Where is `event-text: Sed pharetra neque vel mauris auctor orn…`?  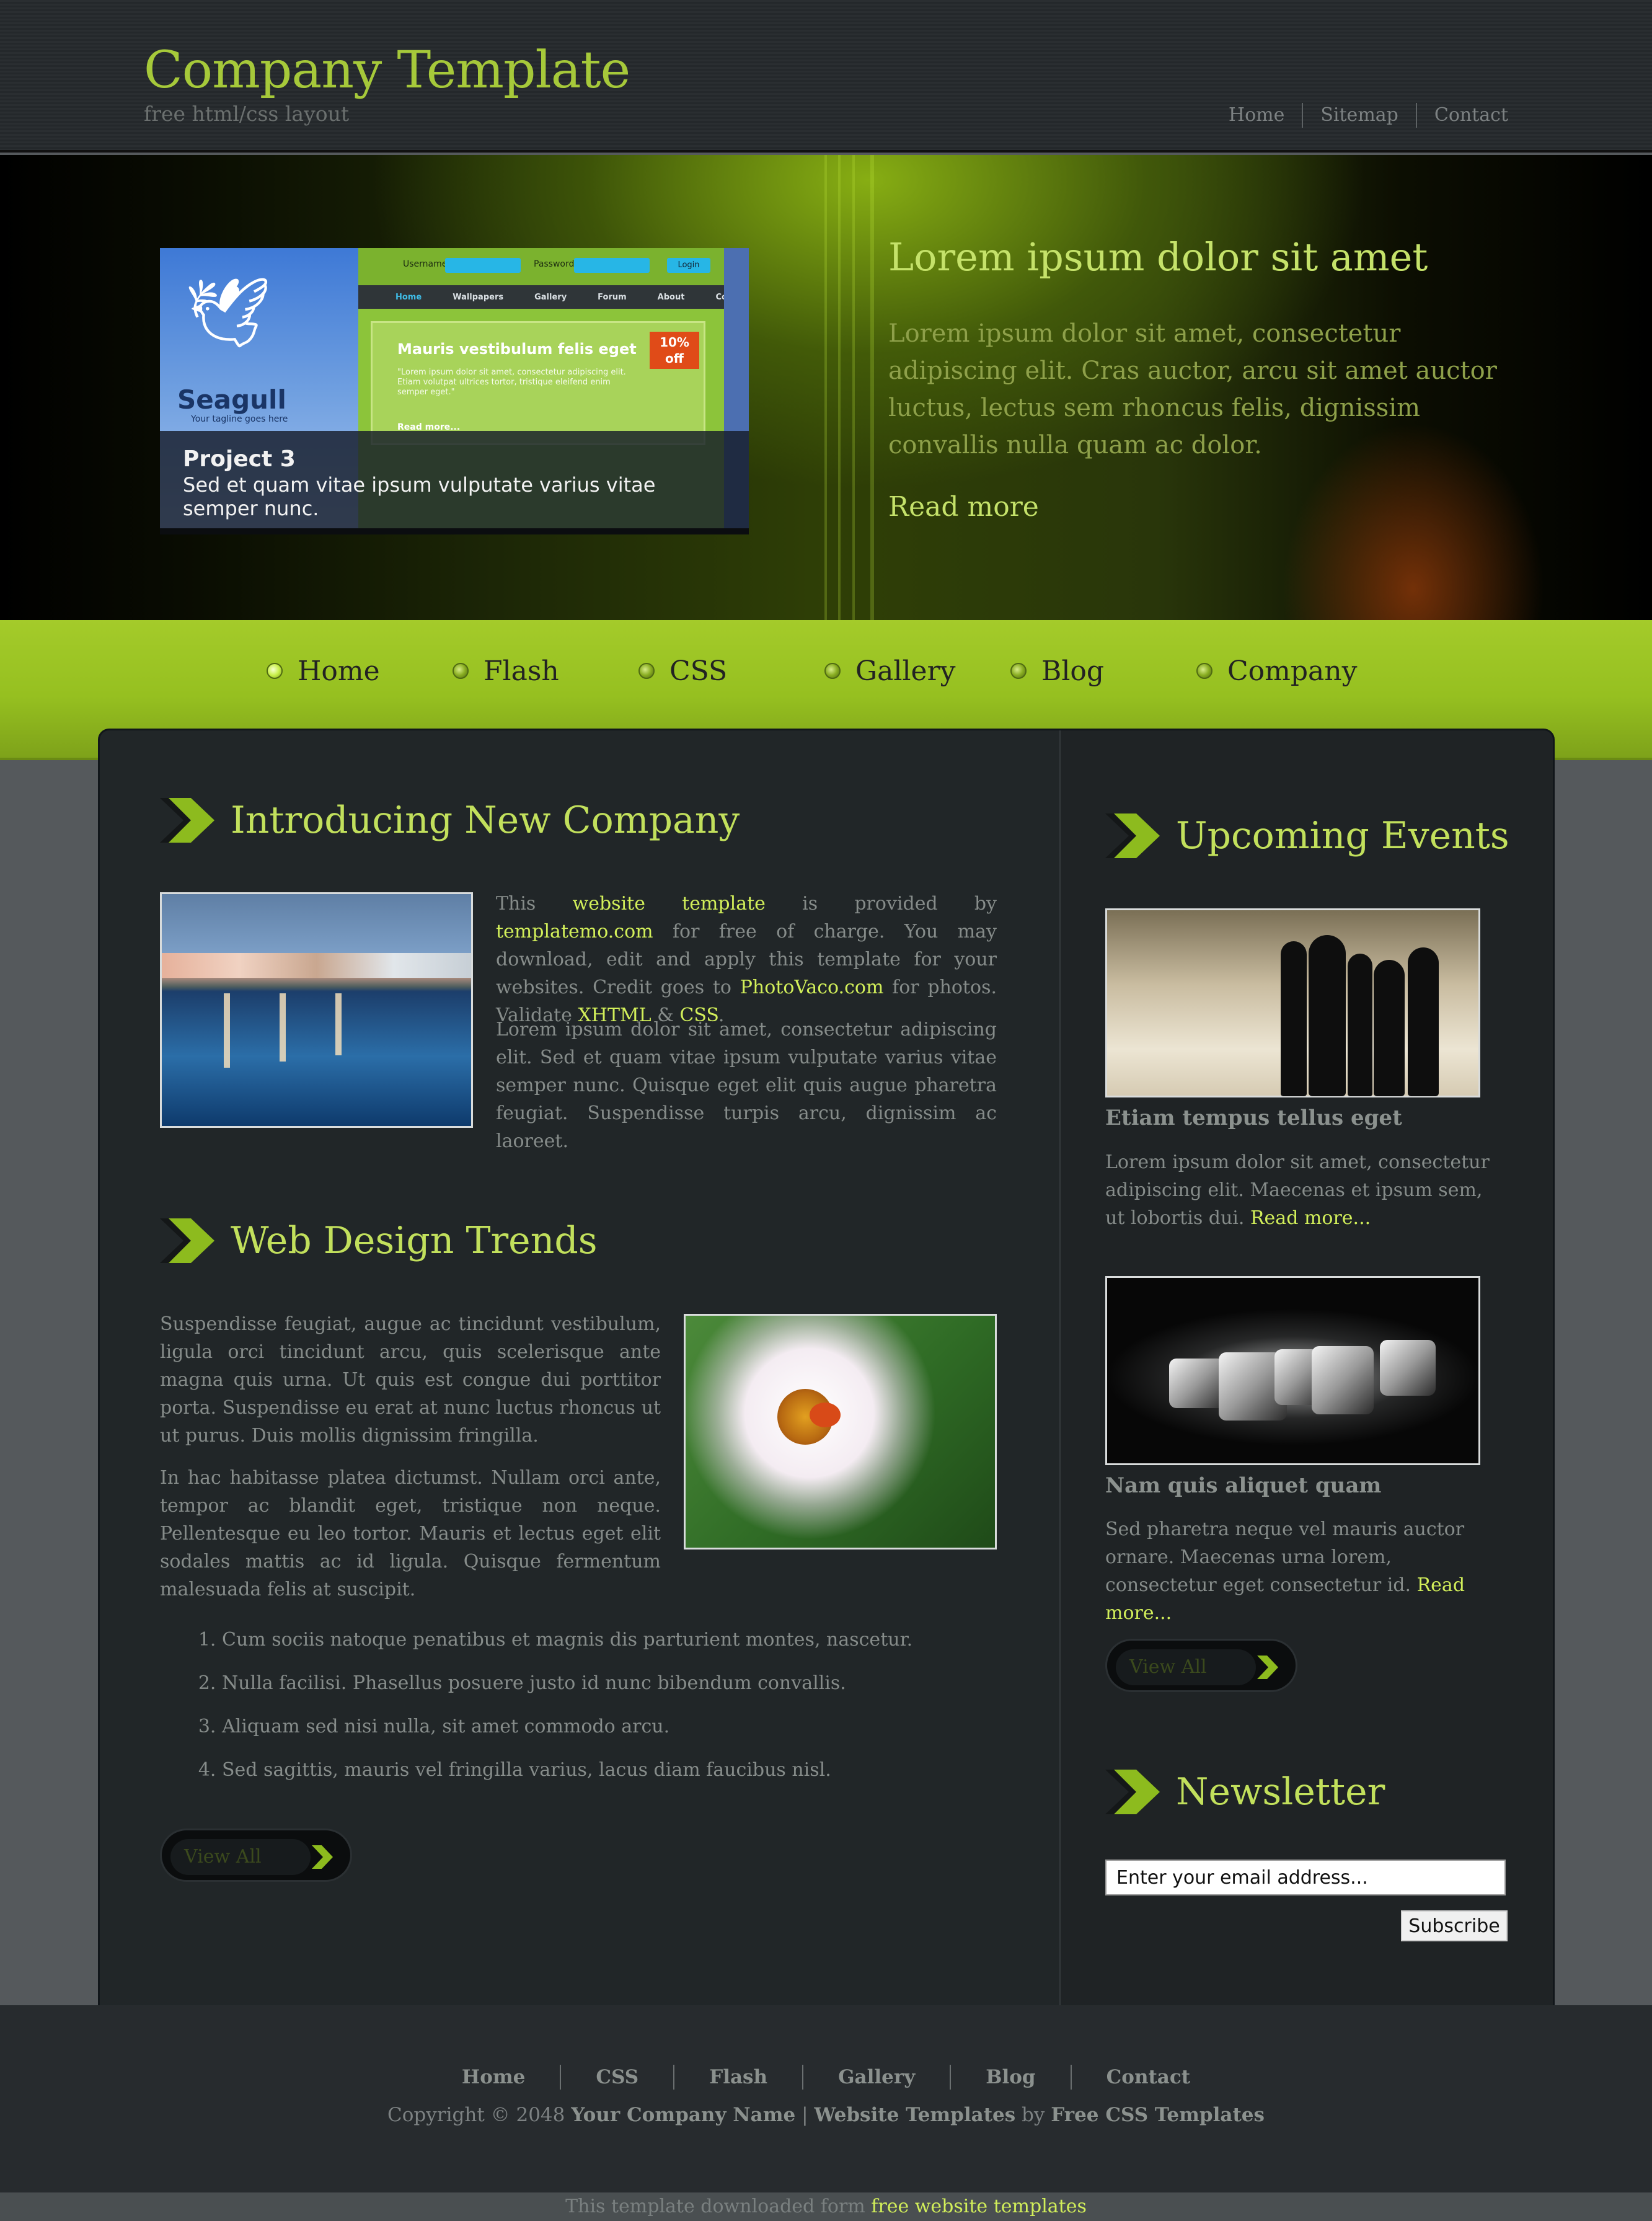
event-text: Sed pharetra neque vel mauris auctor orn… is located at coordinates (1297, 1571).